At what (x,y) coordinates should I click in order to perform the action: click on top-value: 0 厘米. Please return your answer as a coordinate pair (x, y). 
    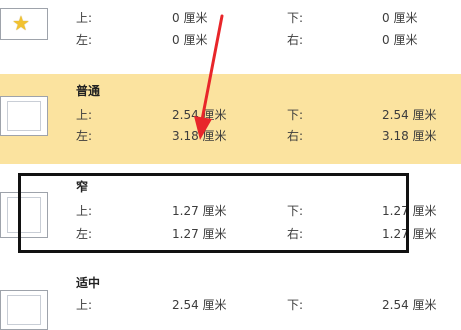
    Looking at the image, I should click on (190, 18).